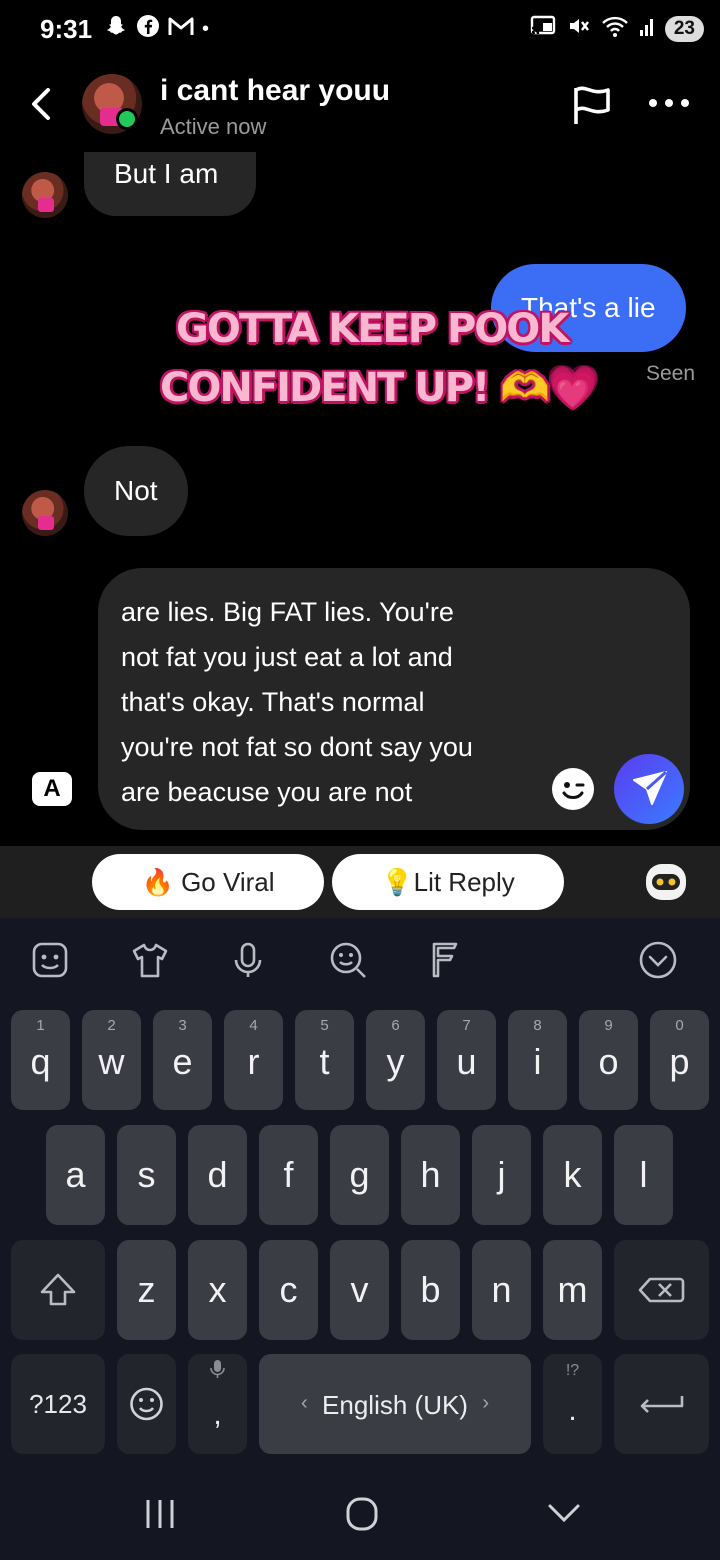 The image size is (720, 1560). I want to click on sticker-icon, so click(50, 960).